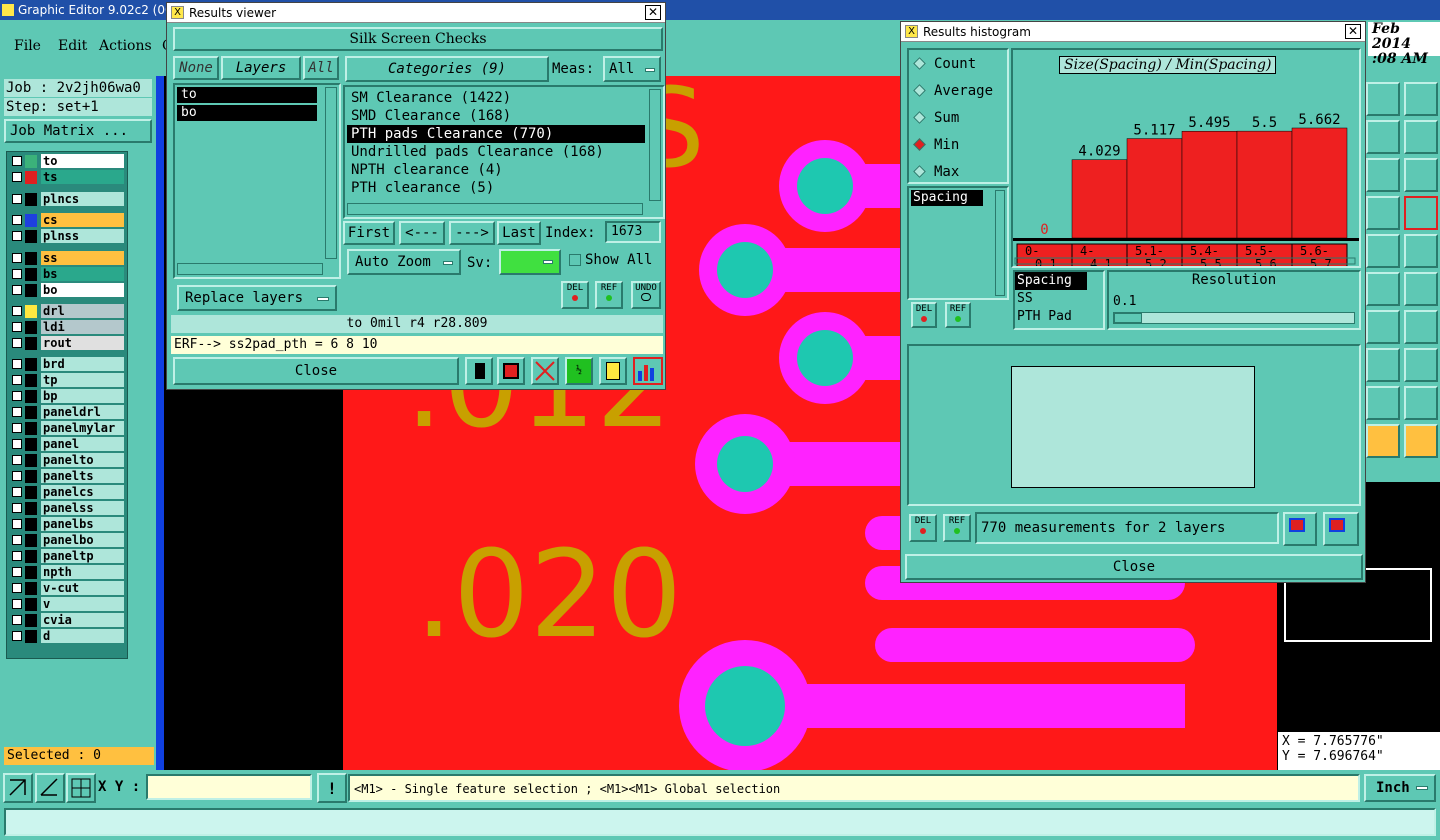  Describe the element at coordinates (1421, 327) in the screenshot. I see `align-icon` at that location.